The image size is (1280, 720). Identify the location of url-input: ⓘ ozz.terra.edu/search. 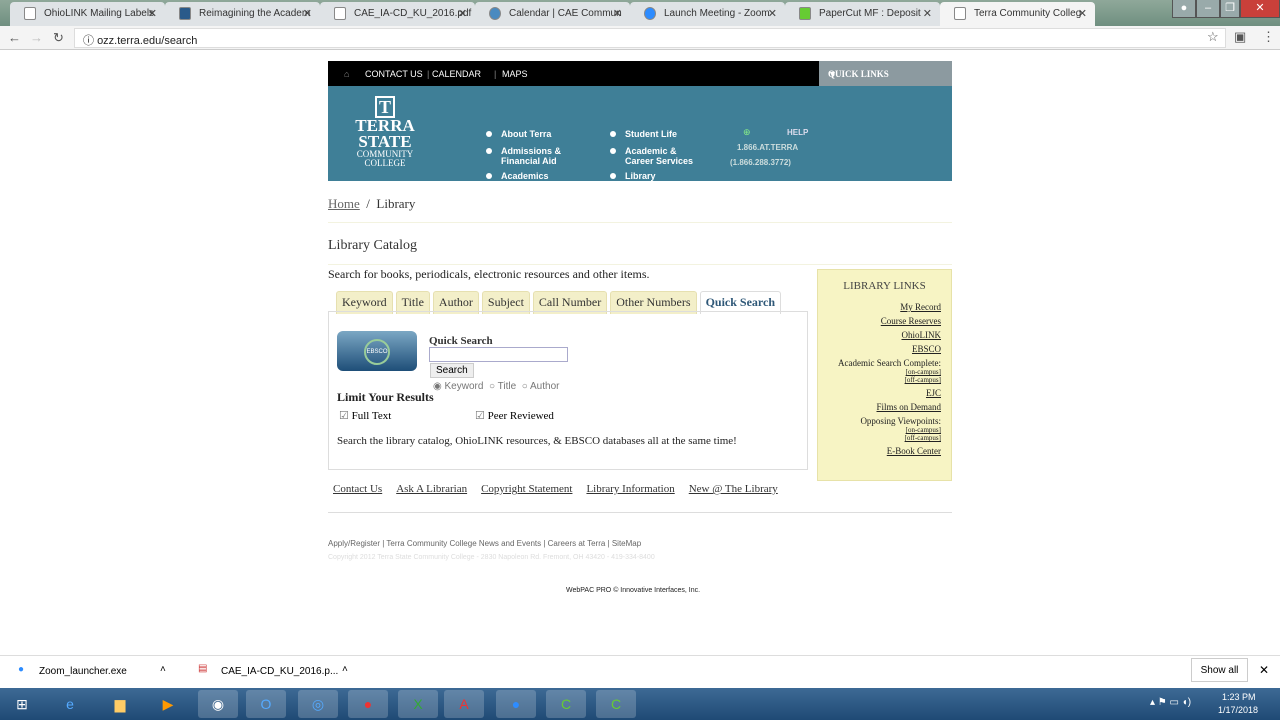
(650, 38).